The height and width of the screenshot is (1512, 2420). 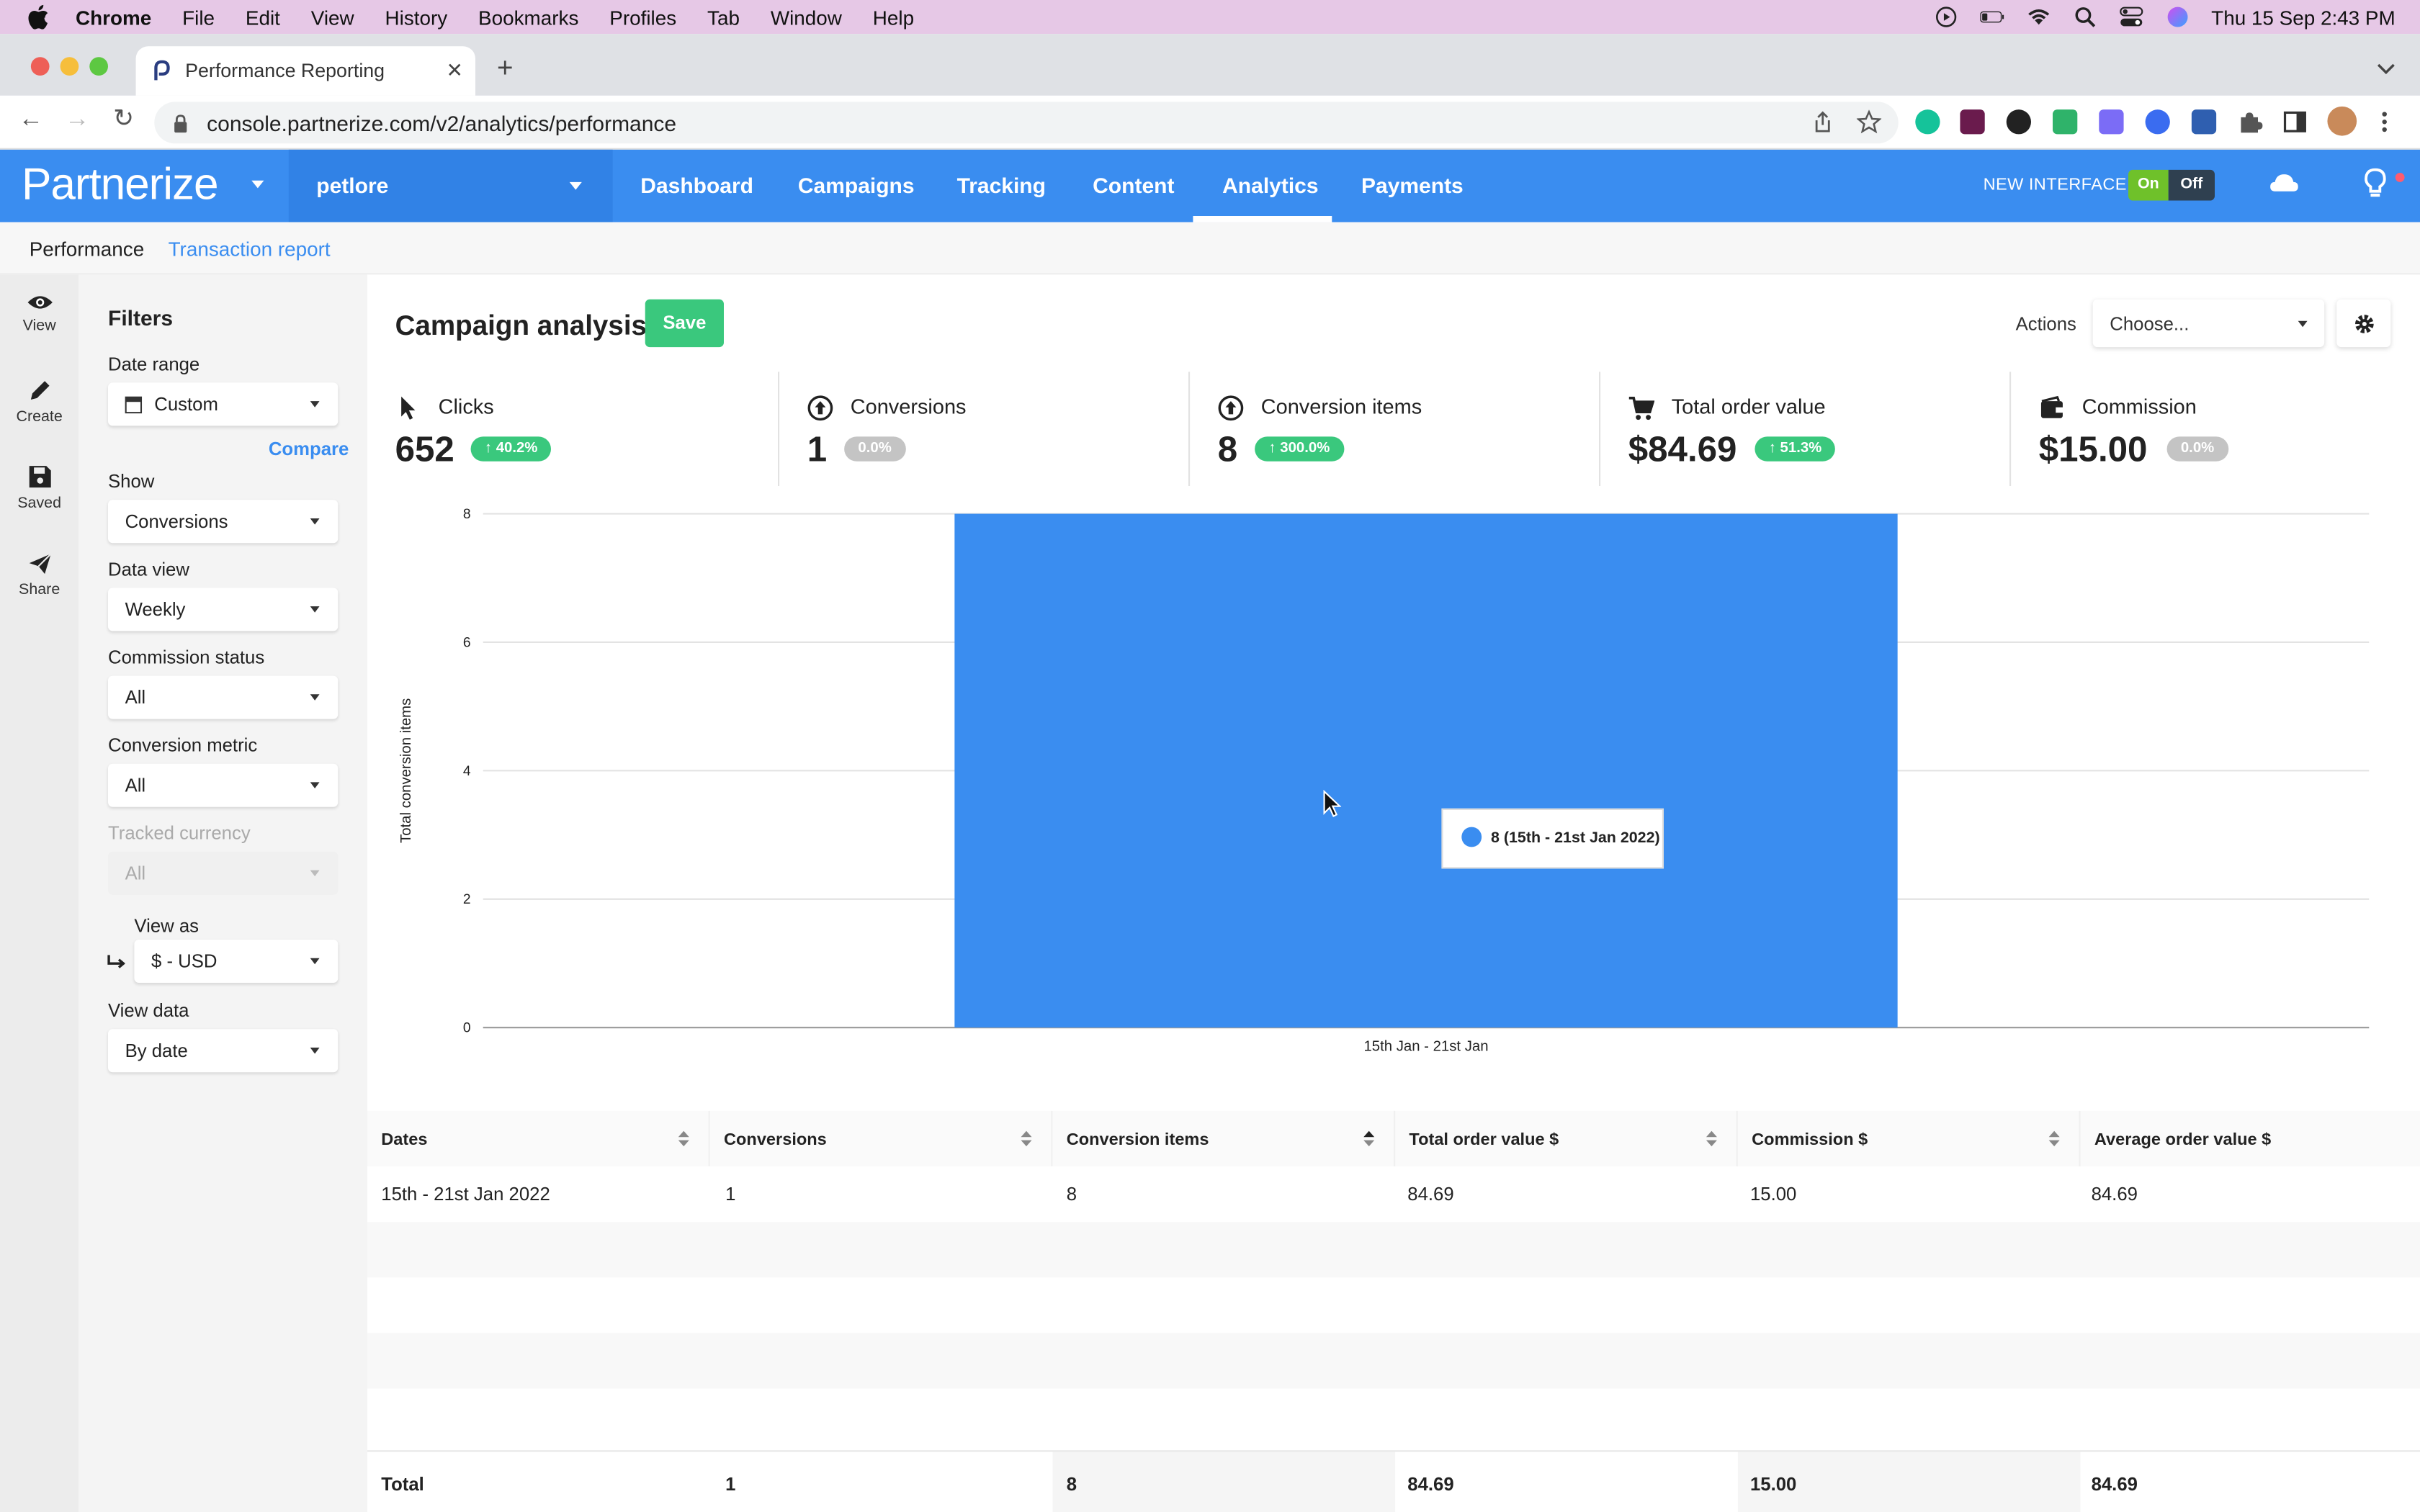 I want to click on y-tick-label: 8, so click(x=467, y=514).